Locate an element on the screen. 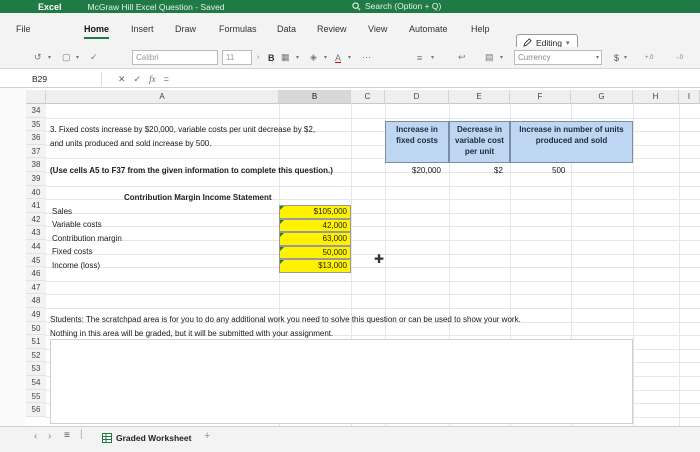  row-header: 34 is located at coordinates (36, 111).